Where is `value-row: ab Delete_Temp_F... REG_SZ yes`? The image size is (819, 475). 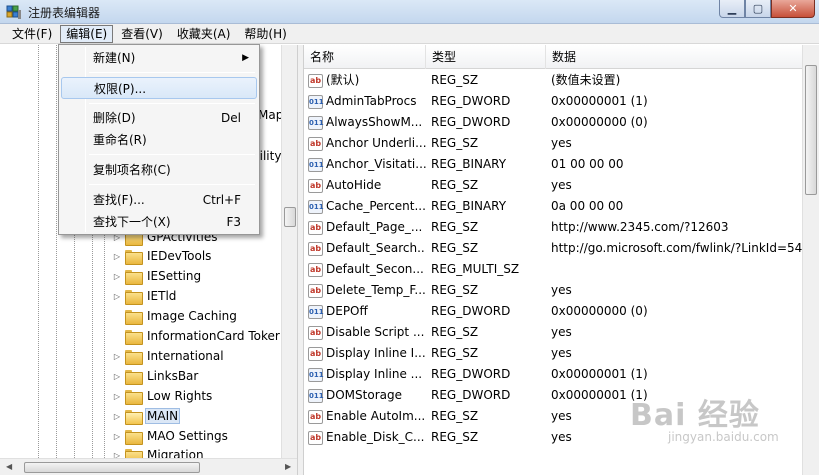 value-row: ab Delete_Temp_F... REG_SZ yes is located at coordinates (554, 290).